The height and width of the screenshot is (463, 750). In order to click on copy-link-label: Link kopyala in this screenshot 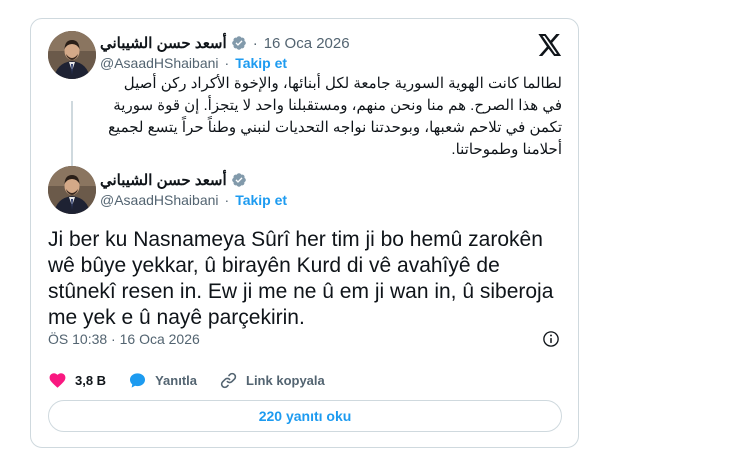, I will do `click(285, 380)`.